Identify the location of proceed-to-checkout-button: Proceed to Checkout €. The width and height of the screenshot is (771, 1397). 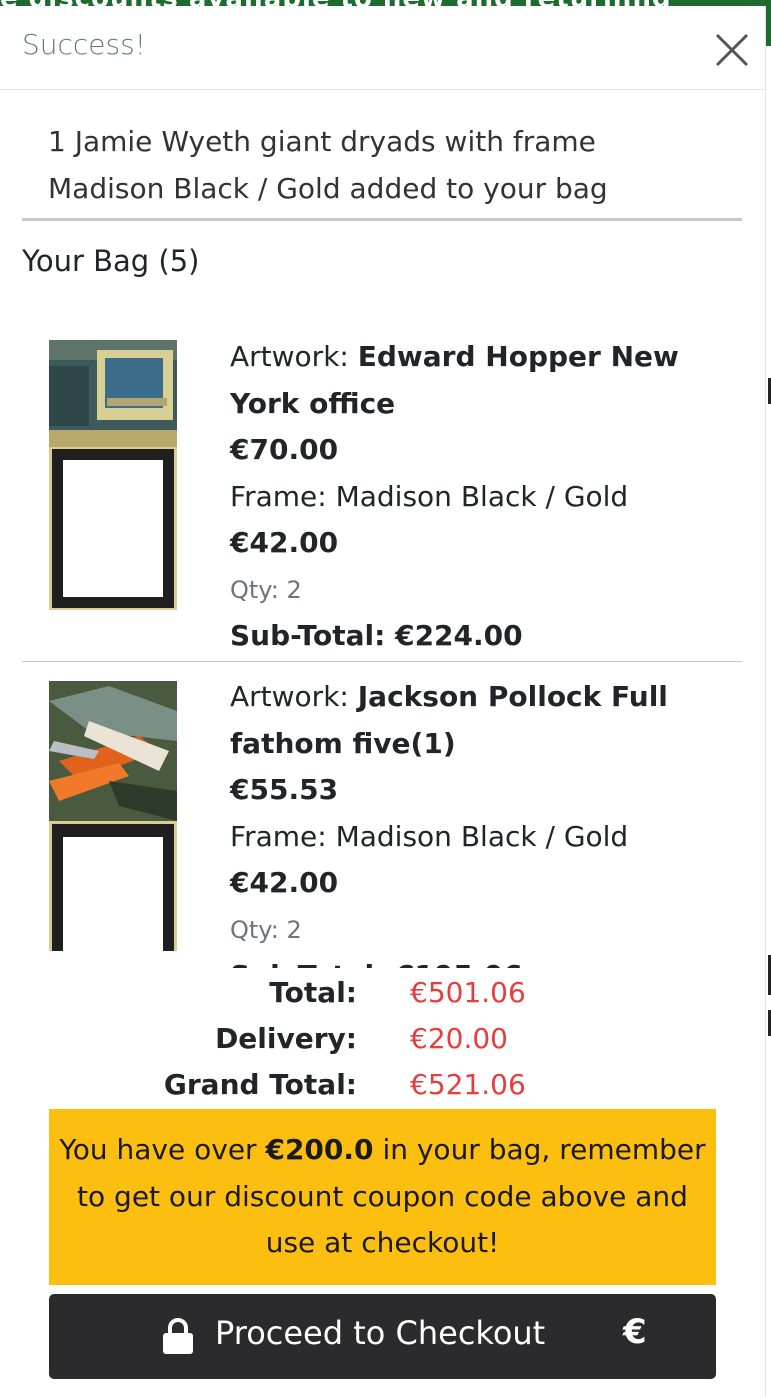
(382, 1336).